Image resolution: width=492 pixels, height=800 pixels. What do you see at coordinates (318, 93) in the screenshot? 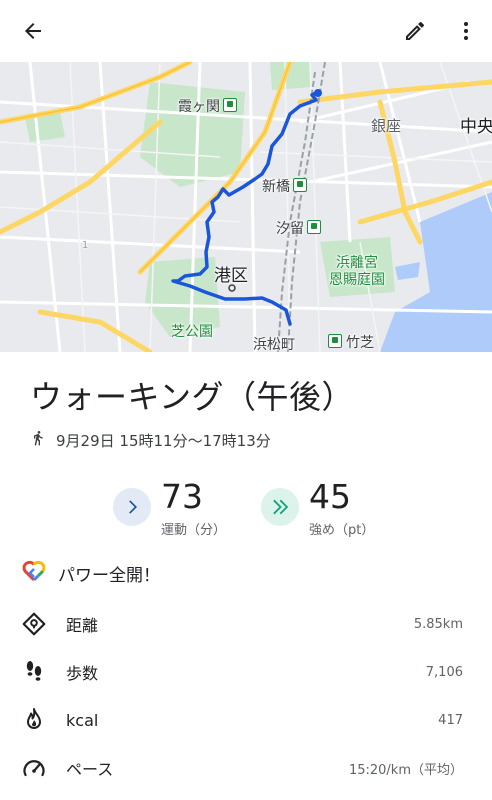
I see `route-start-marker` at bounding box center [318, 93].